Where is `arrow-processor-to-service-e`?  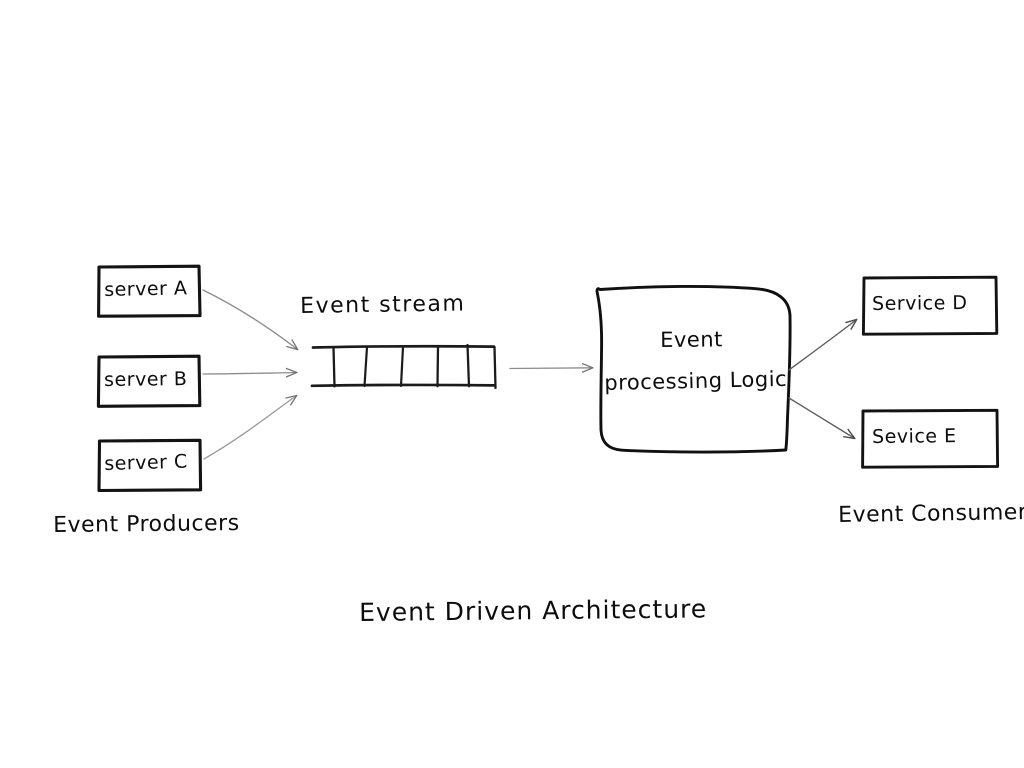
arrow-processor-to-service-e is located at coordinates (821, 417).